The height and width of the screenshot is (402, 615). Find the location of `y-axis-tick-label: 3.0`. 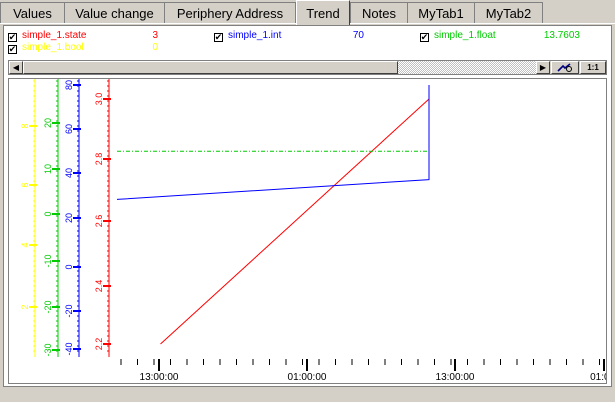

y-axis-tick-label: 3.0 is located at coordinates (99, 99).